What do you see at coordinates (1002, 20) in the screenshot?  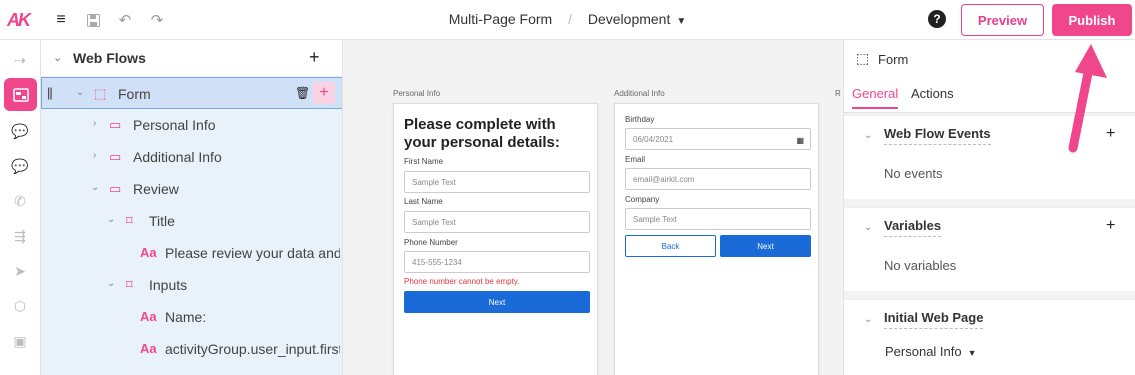 I see `preview-button: Preview` at bounding box center [1002, 20].